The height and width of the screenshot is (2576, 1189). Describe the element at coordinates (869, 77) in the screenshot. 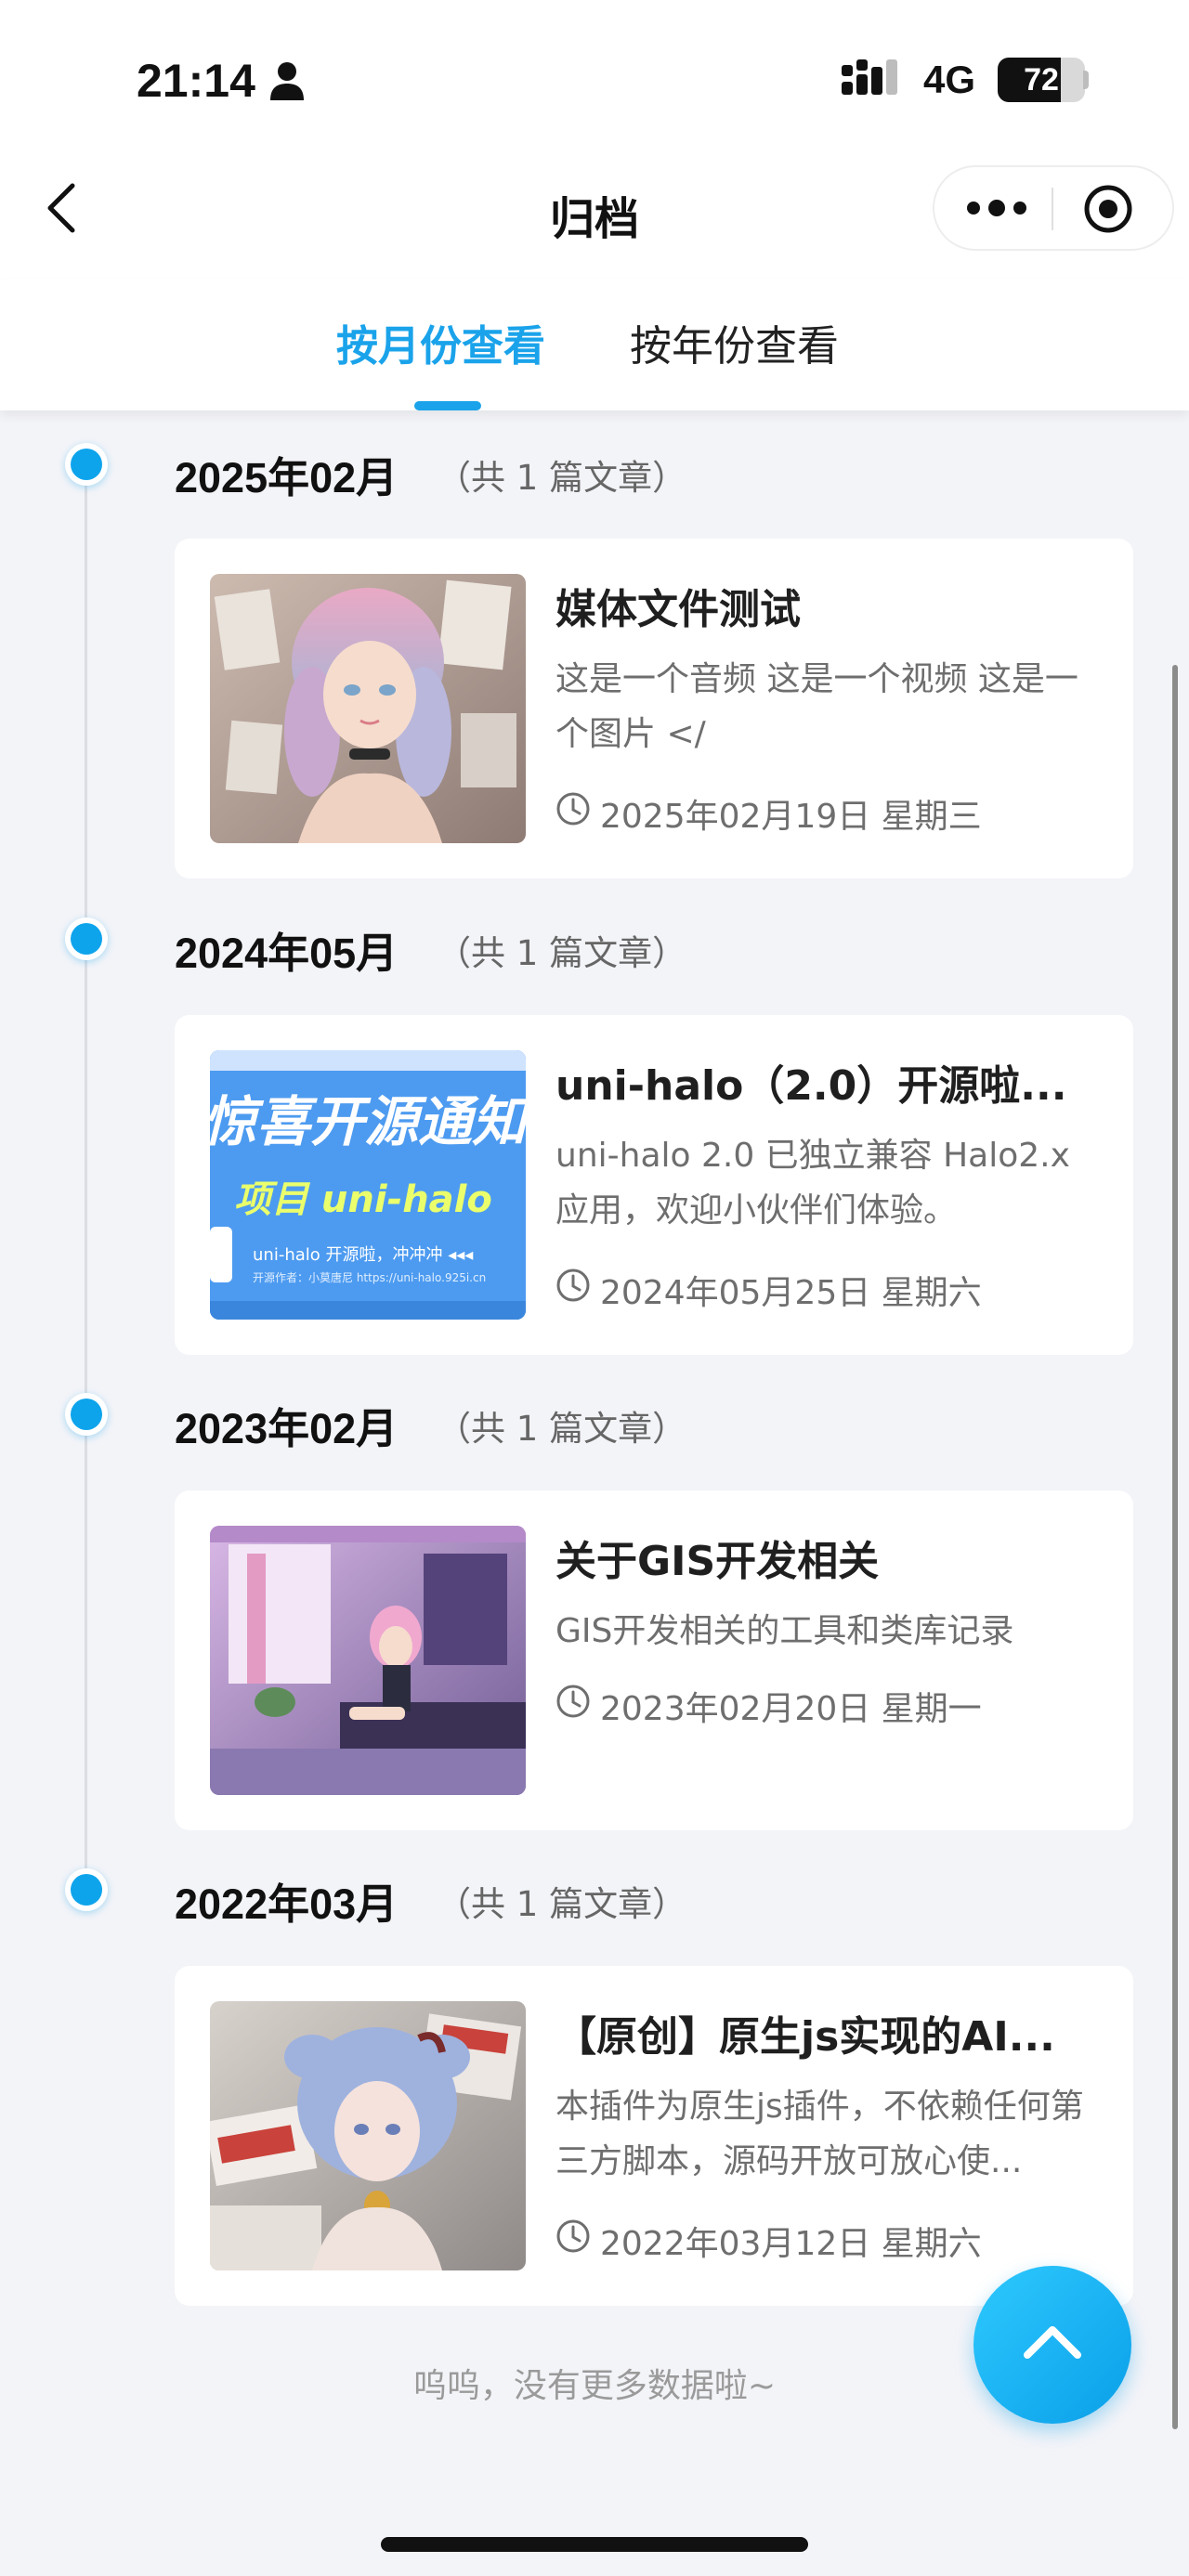

I see `signal-icon` at that location.